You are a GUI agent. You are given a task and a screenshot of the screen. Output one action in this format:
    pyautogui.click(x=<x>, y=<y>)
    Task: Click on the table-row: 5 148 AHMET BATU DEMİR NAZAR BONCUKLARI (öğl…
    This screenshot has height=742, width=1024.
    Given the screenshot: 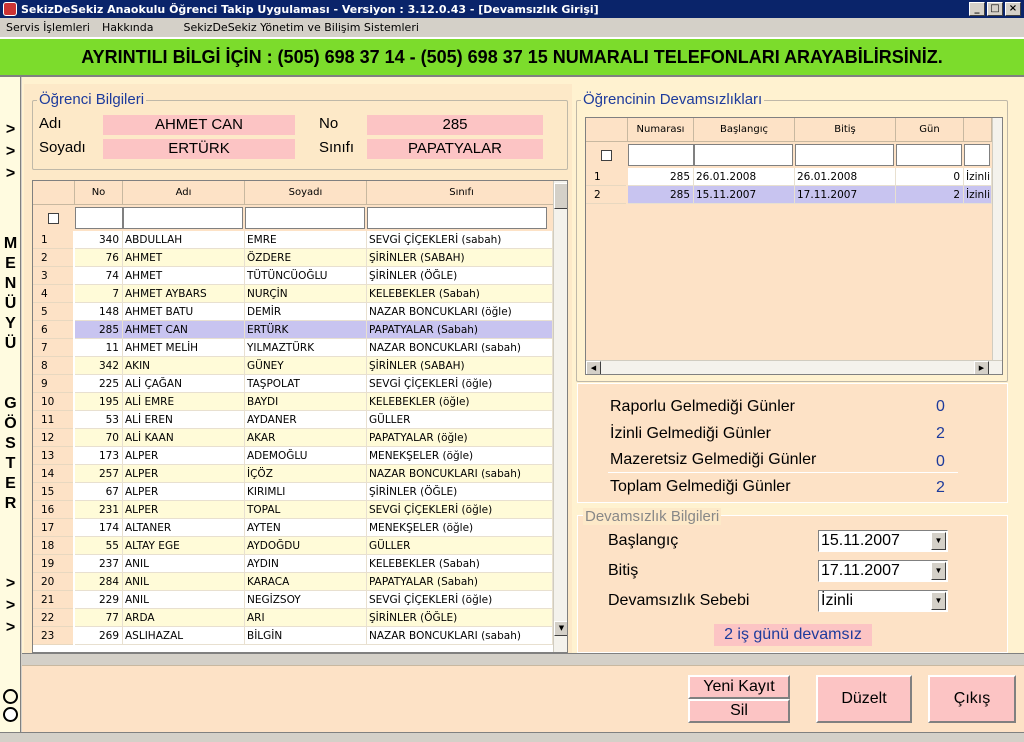 What is the action you would take?
    pyautogui.click(x=293, y=312)
    